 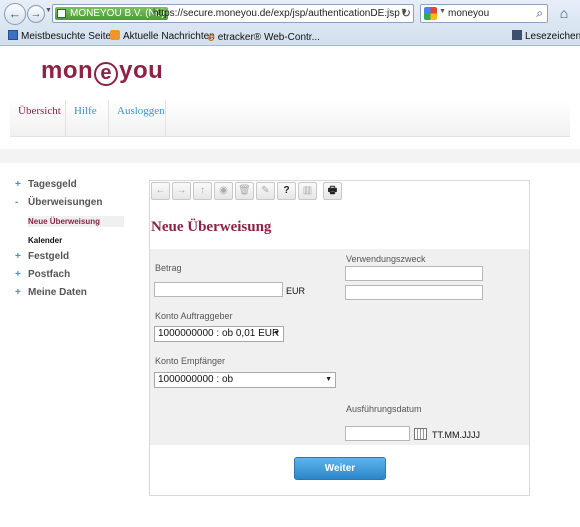 What do you see at coordinates (211, 37) in the screenshot?
I see `etracker-icon: e` at bounding box center [211, 37].